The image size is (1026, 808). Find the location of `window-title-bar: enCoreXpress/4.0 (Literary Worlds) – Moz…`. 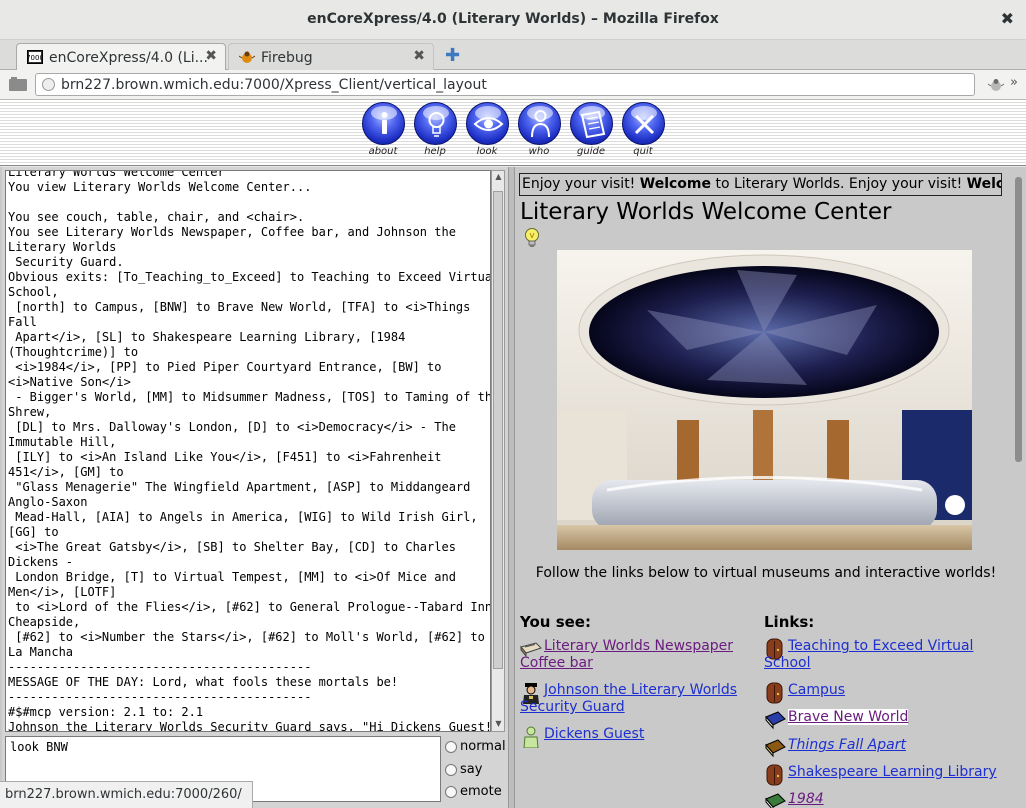

window-title-bar: enCoreXpress/4.0 (Literary Worlds) – Moz… is located at coordinates (513, 20).